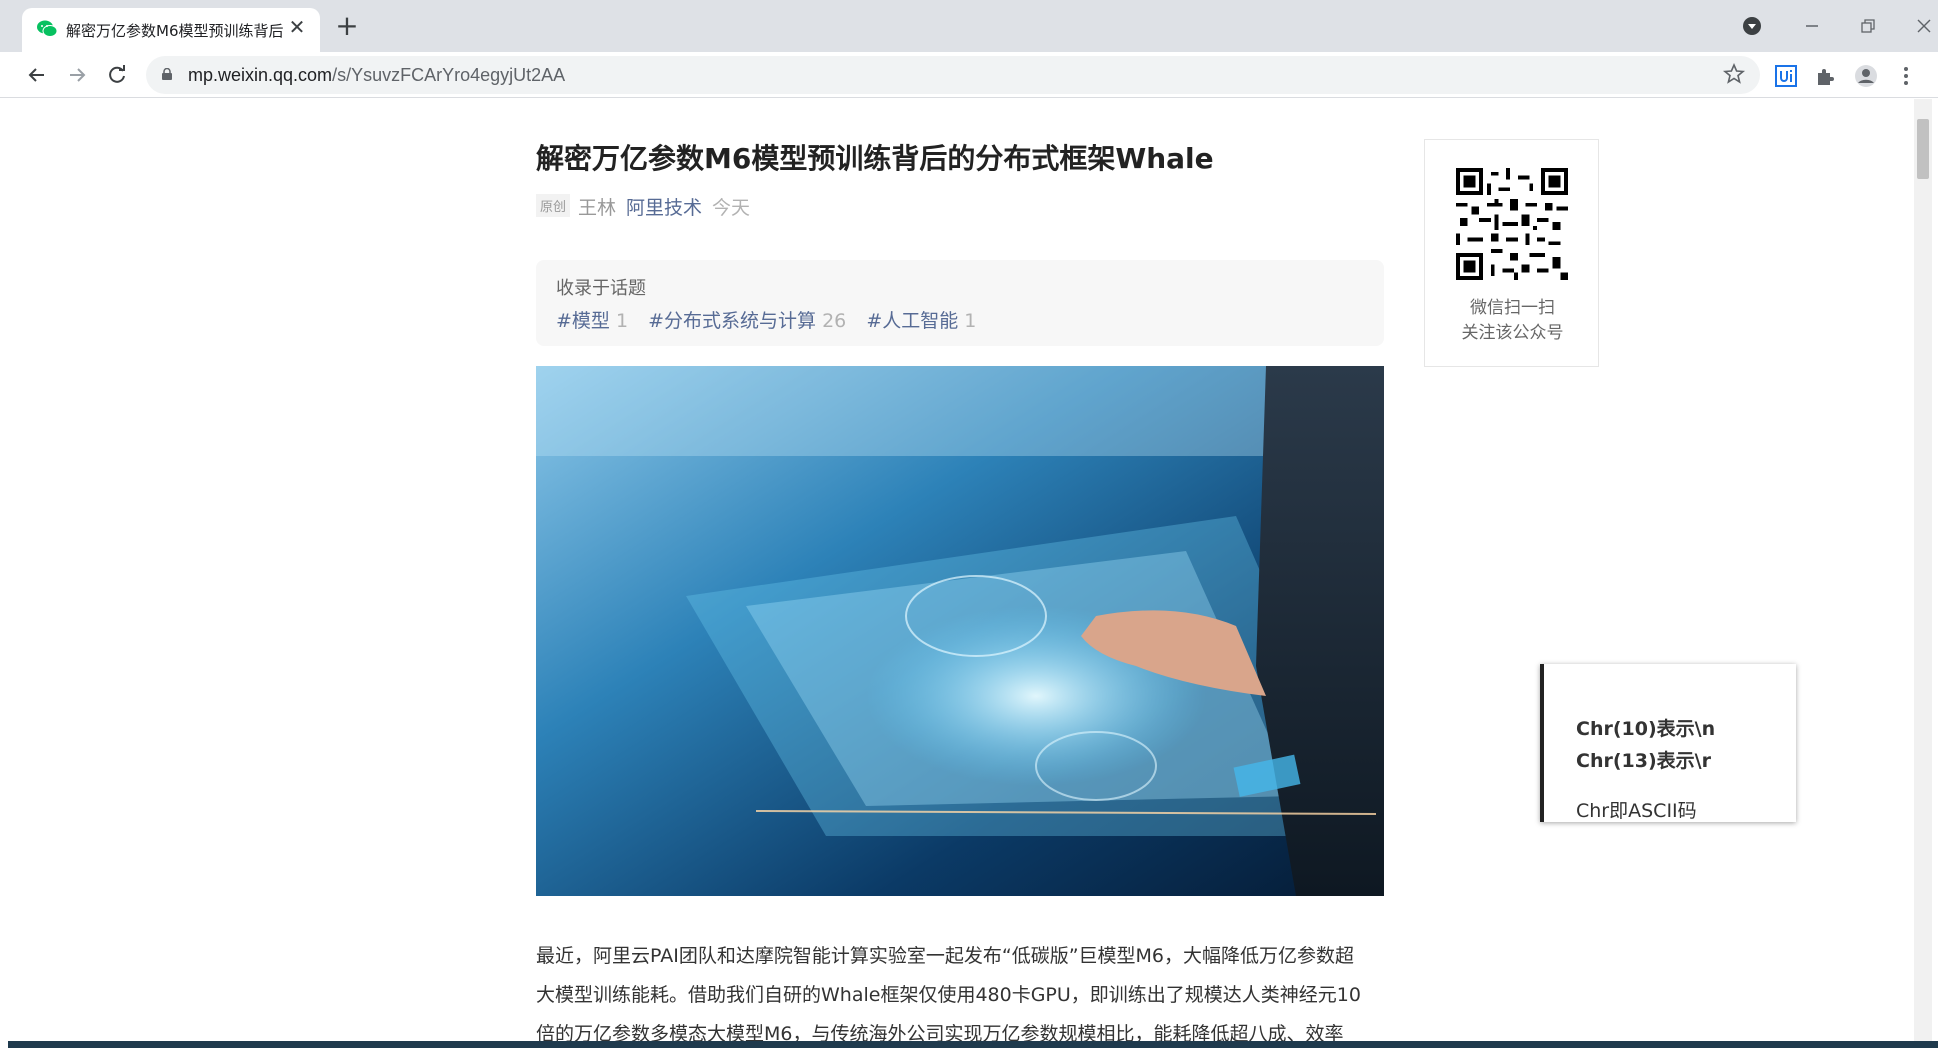 The height and width of the screenshot is (1048, 1938). What do you see at coordinates (260, 75) in the screenshot?
I see `url-host: mp.weixin.qq.com` at bounding box center [260, 75].